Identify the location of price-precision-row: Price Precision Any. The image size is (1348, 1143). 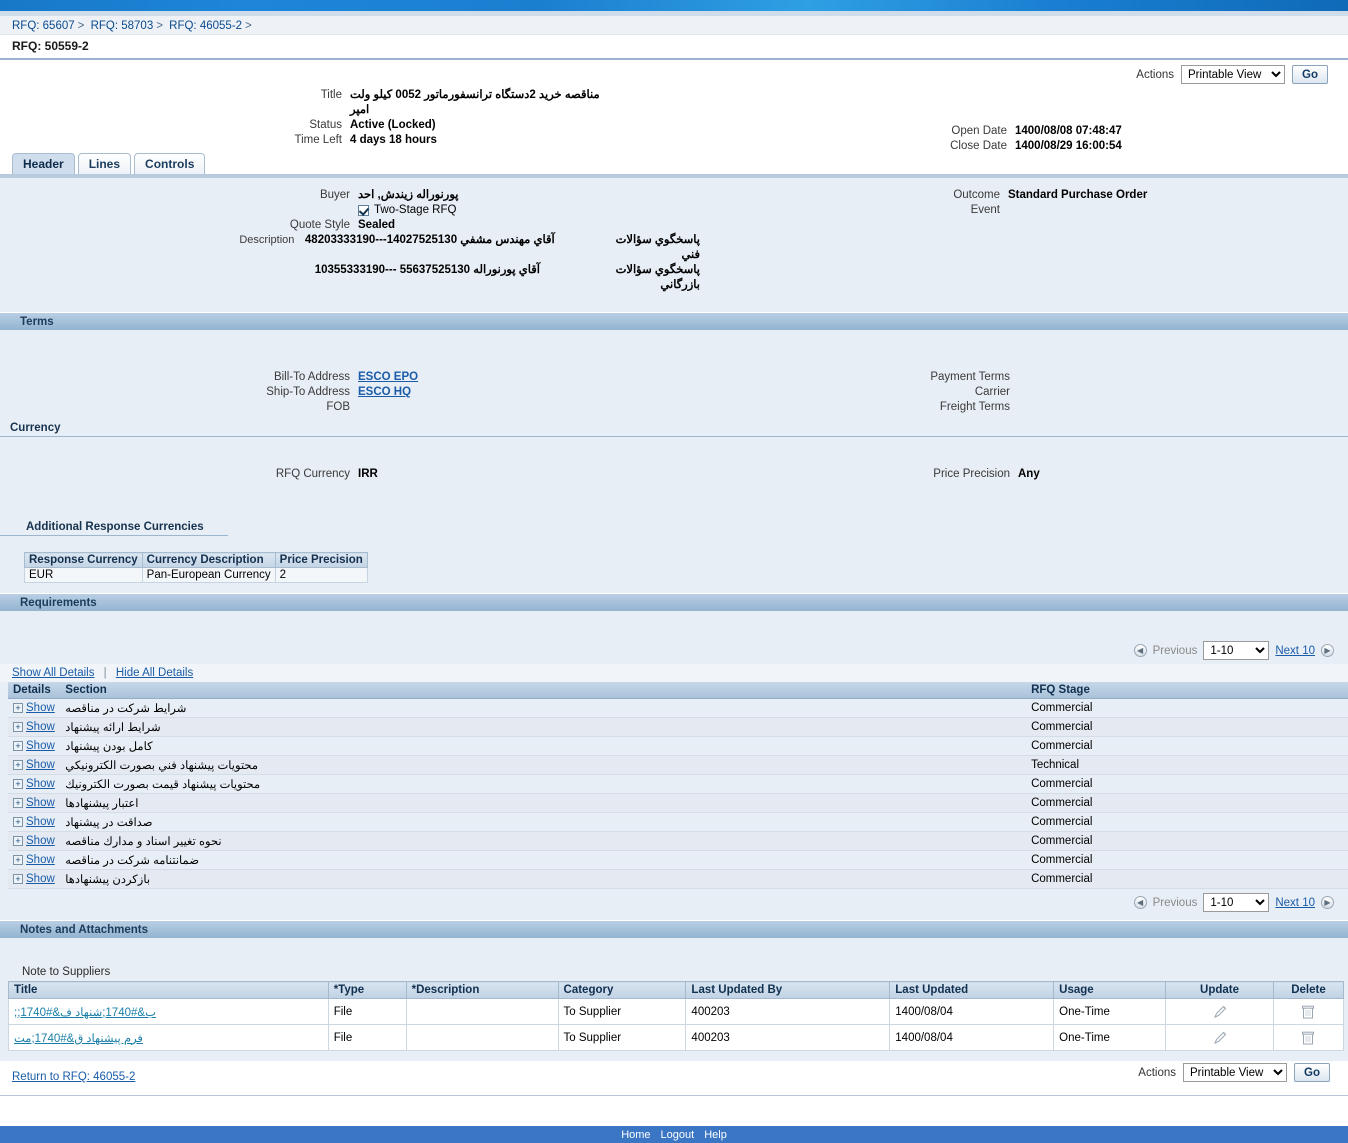
(1119, 474).